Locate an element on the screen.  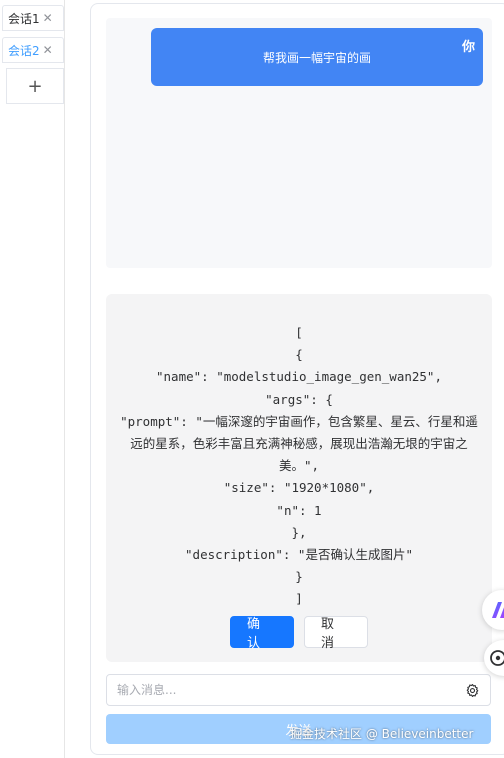
user-message-bubble: 帮我画一幅宇宙的画 你 is located at coordinates (317, 57).